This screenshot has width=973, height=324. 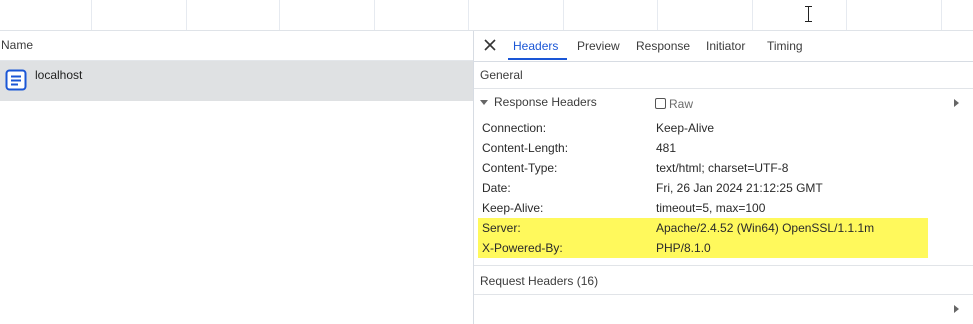 I want to click on text-cursor-icon, so click(x=808, y=14).